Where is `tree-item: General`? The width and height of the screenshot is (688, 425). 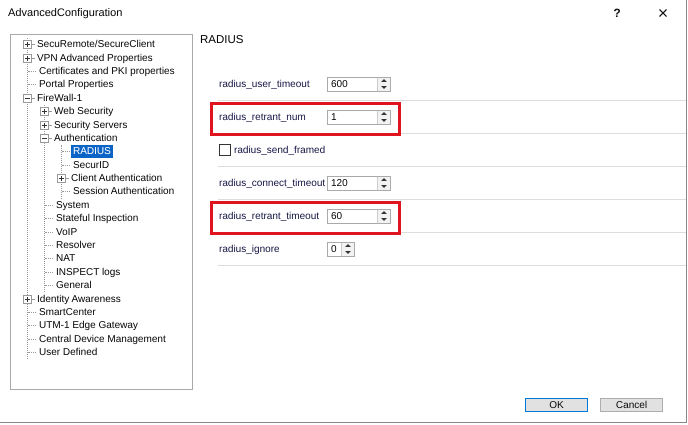
tree-item: General is located at coordinates (74, 285).